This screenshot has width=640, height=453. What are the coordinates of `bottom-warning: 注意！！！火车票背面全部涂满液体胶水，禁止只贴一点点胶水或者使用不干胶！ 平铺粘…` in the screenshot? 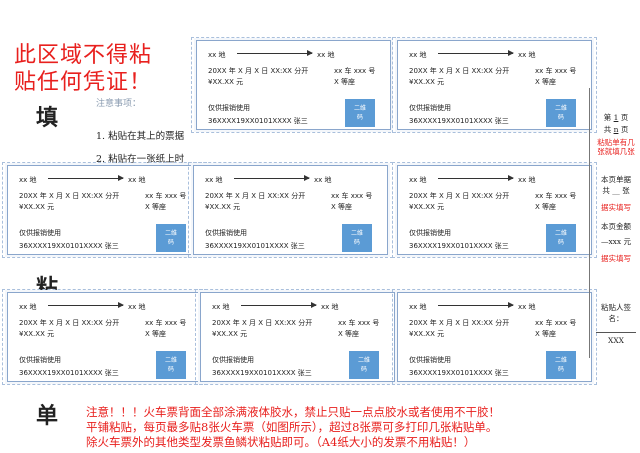 It's located at (336, 427).